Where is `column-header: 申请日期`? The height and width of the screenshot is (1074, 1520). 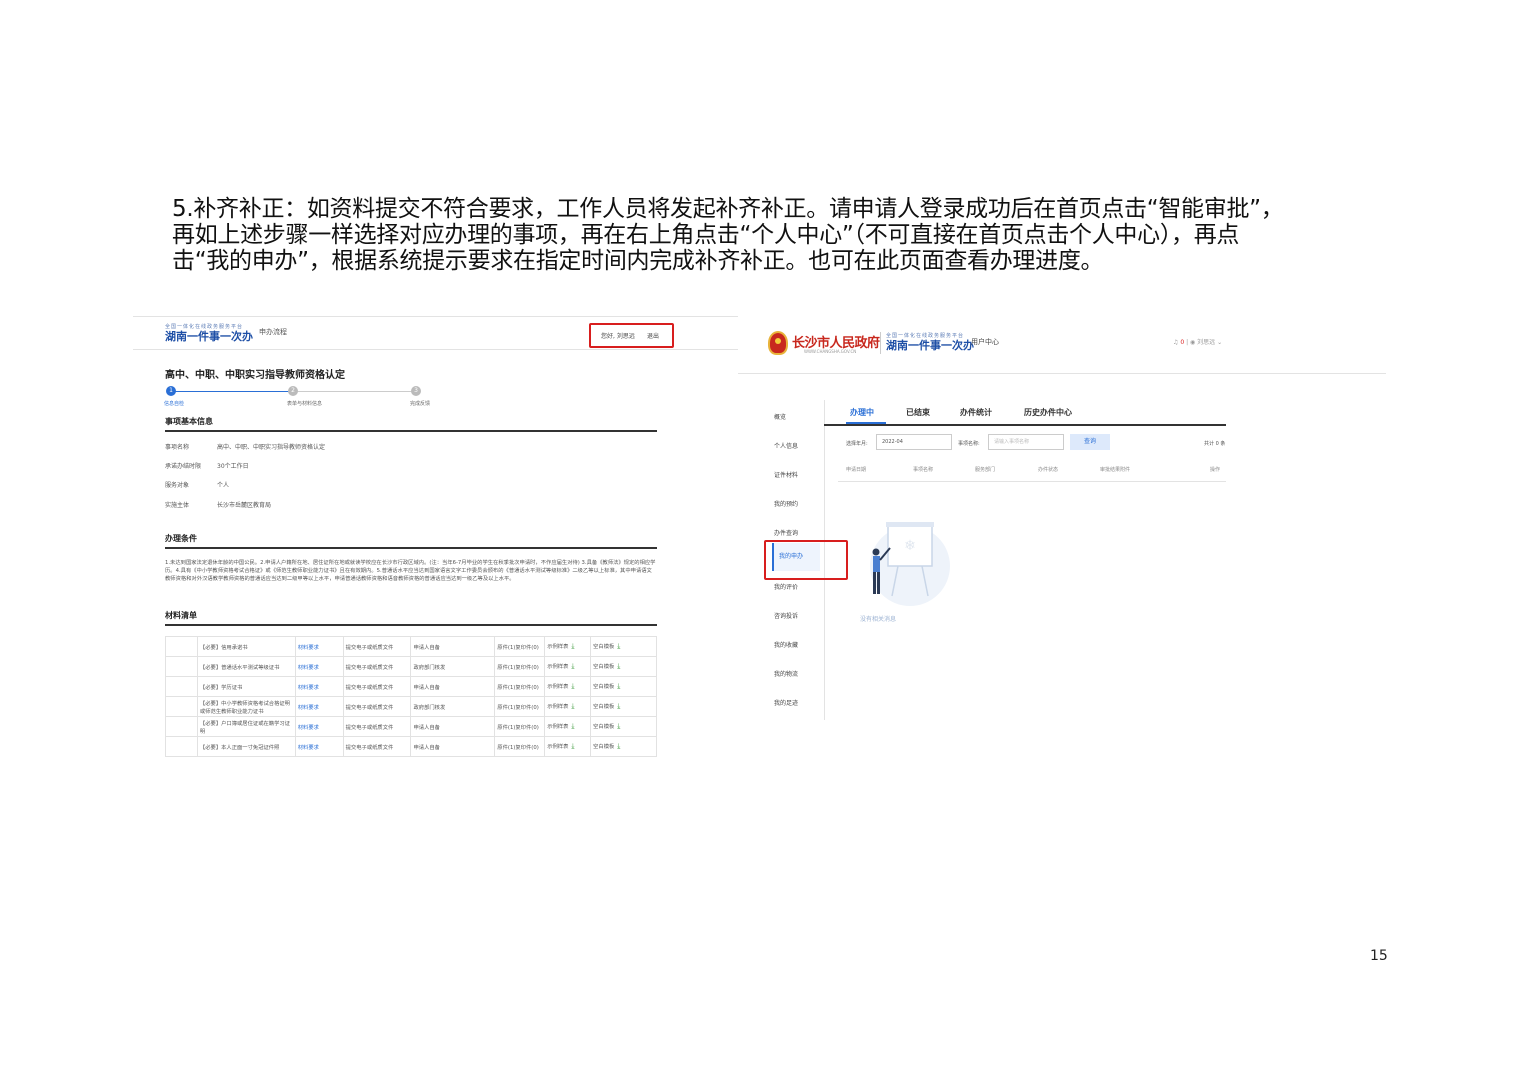 column-header: 申请日期 is located at coordinates (856, 470).